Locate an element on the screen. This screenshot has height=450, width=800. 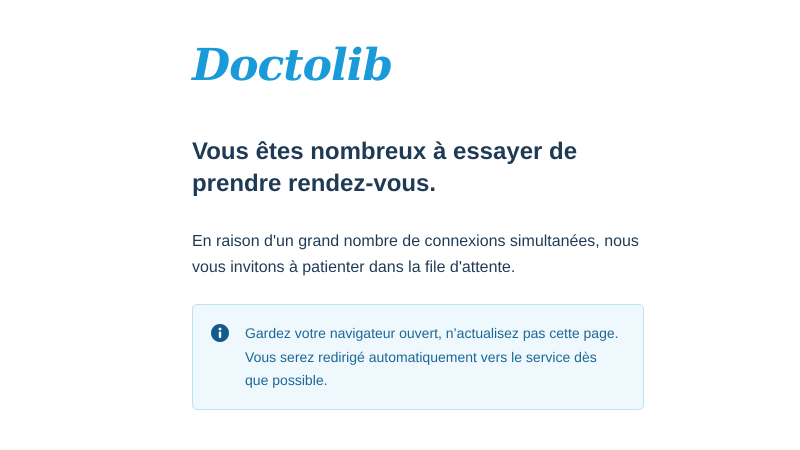
page-heading: Vous êtes nombreux à essayer de prendre rendez-vous. is located at coordinates (385, 168).